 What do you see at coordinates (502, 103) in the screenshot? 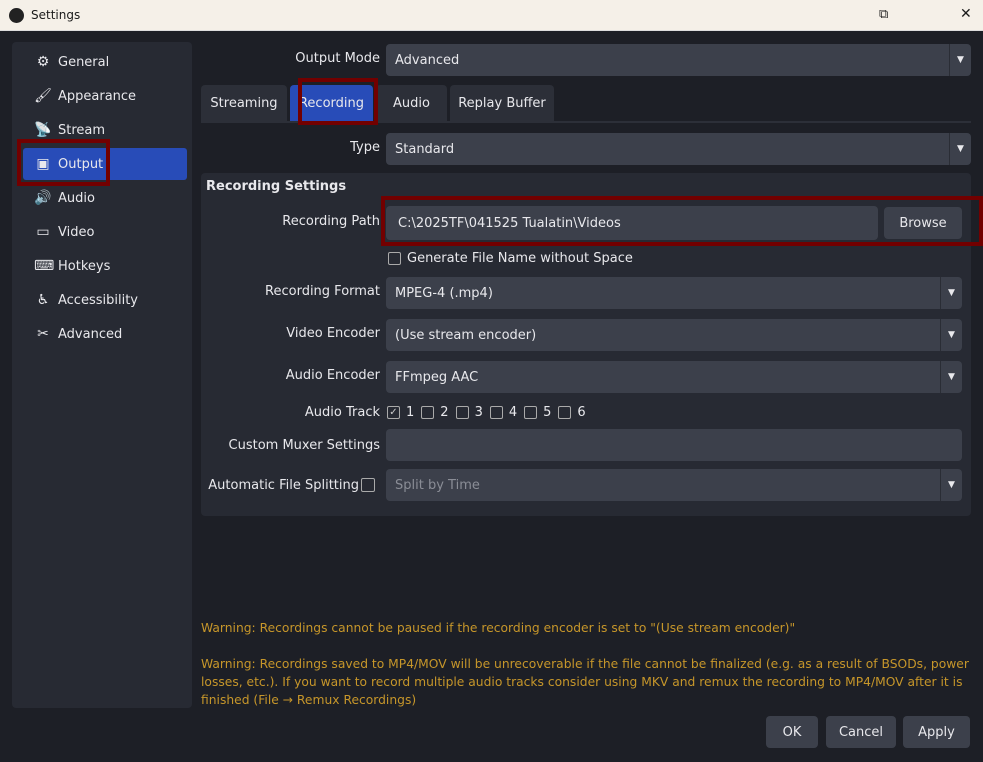
I see `tab-replay-buffer: Replay Buffer` at bounding box center [502, 103].